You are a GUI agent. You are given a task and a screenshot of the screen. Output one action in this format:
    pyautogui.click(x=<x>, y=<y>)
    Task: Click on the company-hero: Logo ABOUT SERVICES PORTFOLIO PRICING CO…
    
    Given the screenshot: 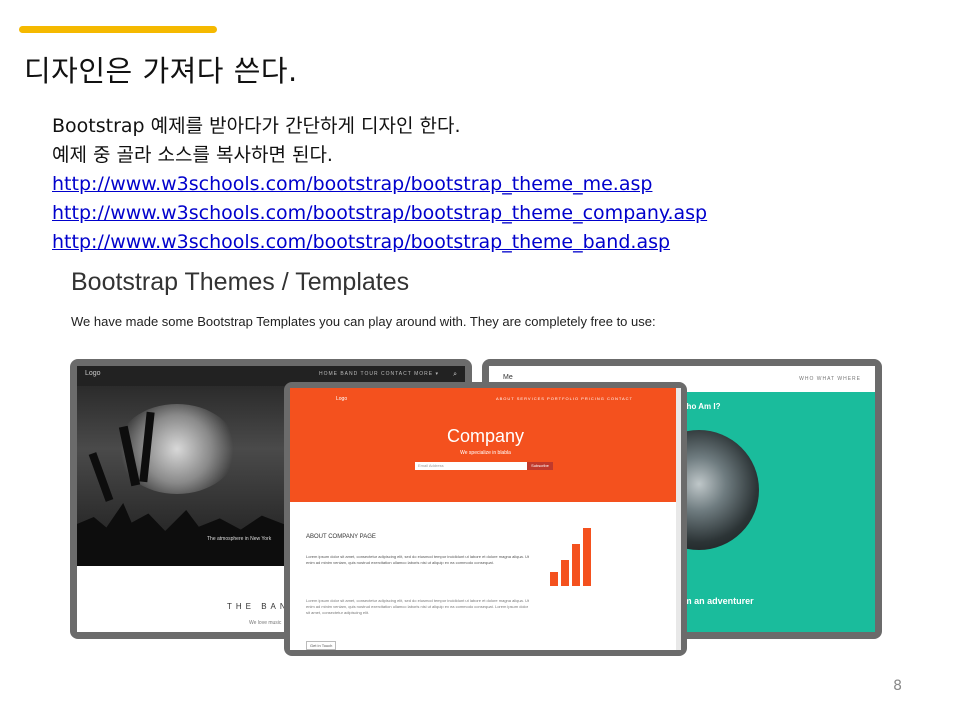 What is the action you would take?
    pyautogui.click(x=485, y=445)
    